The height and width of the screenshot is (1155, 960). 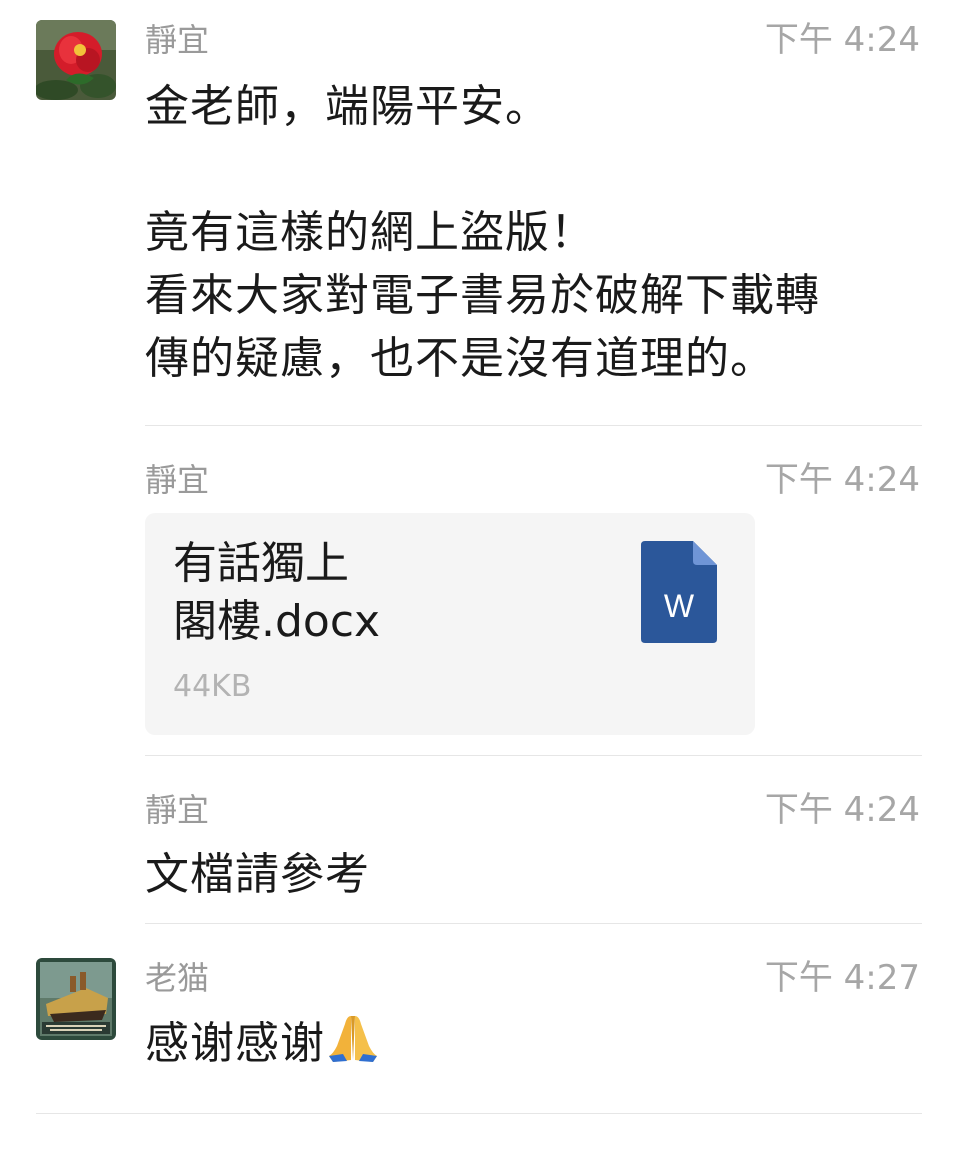 I want to click on message-line: 金老師，端陽平安。, so click(x=347, y=106).